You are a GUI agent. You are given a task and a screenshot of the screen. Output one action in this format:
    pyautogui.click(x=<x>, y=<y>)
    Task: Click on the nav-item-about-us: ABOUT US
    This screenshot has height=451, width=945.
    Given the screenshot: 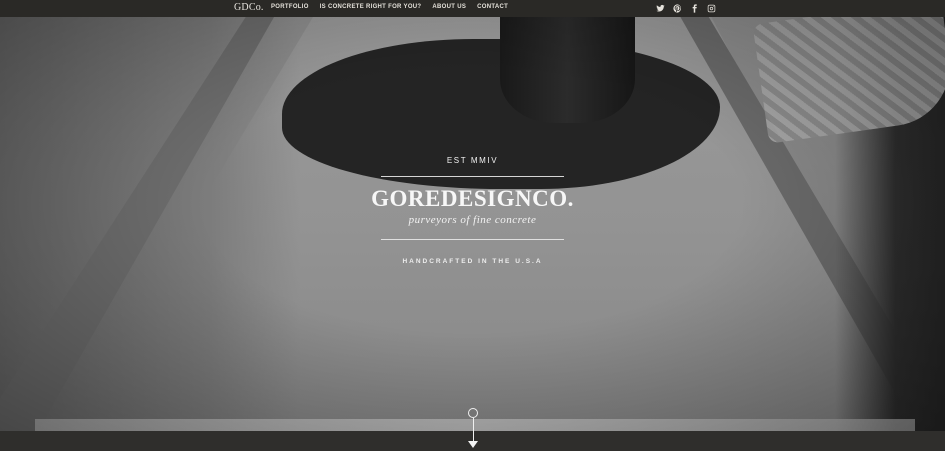 What is the action you would take?
    pyautogui.click(x=449, y=7)
    